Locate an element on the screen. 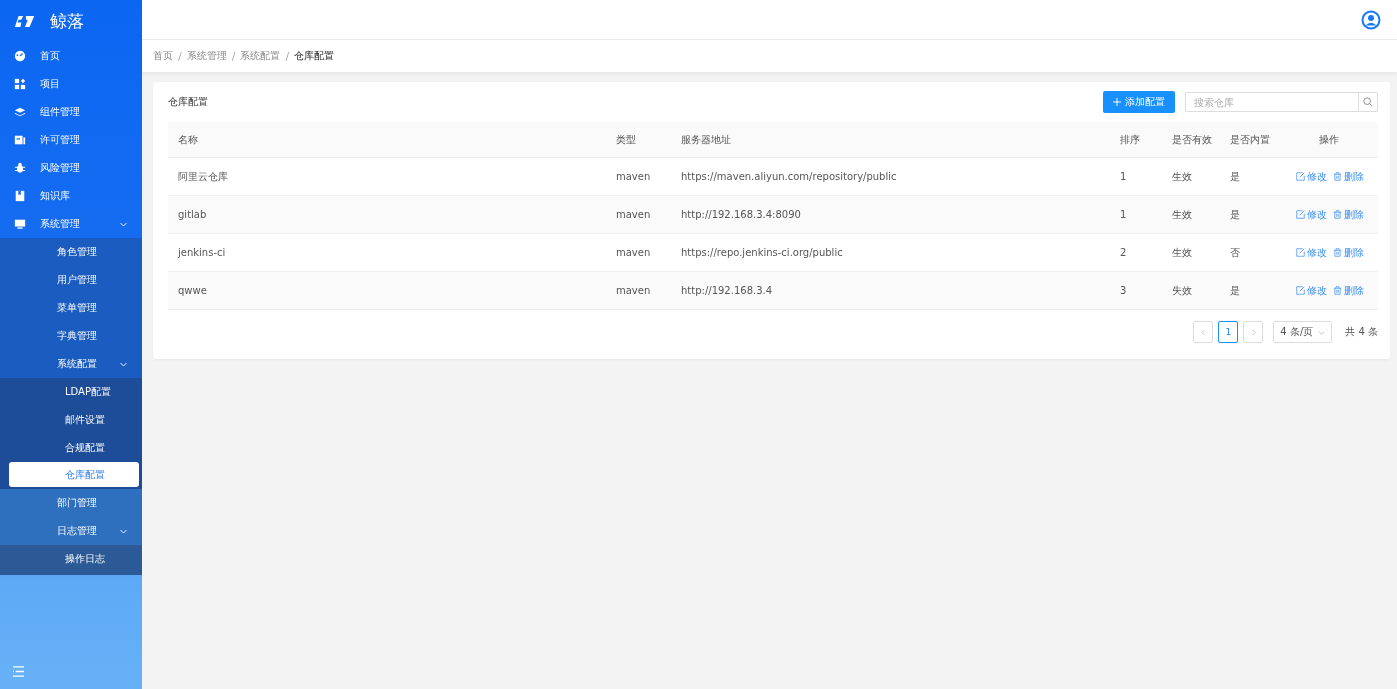 The width and height of the screenshot is (1397, 689). breadcrumb-link: 首页 is located at coordinates (163, 56).